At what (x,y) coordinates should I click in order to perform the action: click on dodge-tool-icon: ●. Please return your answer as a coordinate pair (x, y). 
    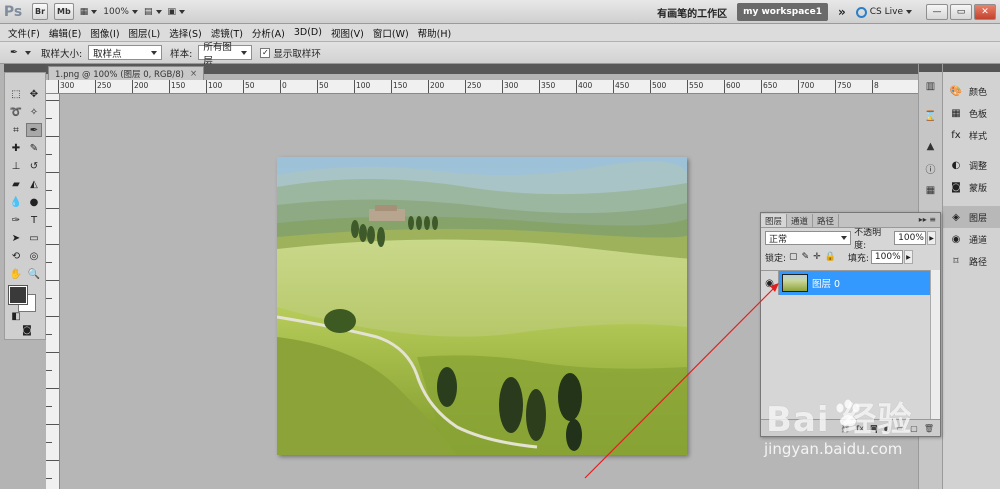
    Looking at the image, I should click on (34, 202).